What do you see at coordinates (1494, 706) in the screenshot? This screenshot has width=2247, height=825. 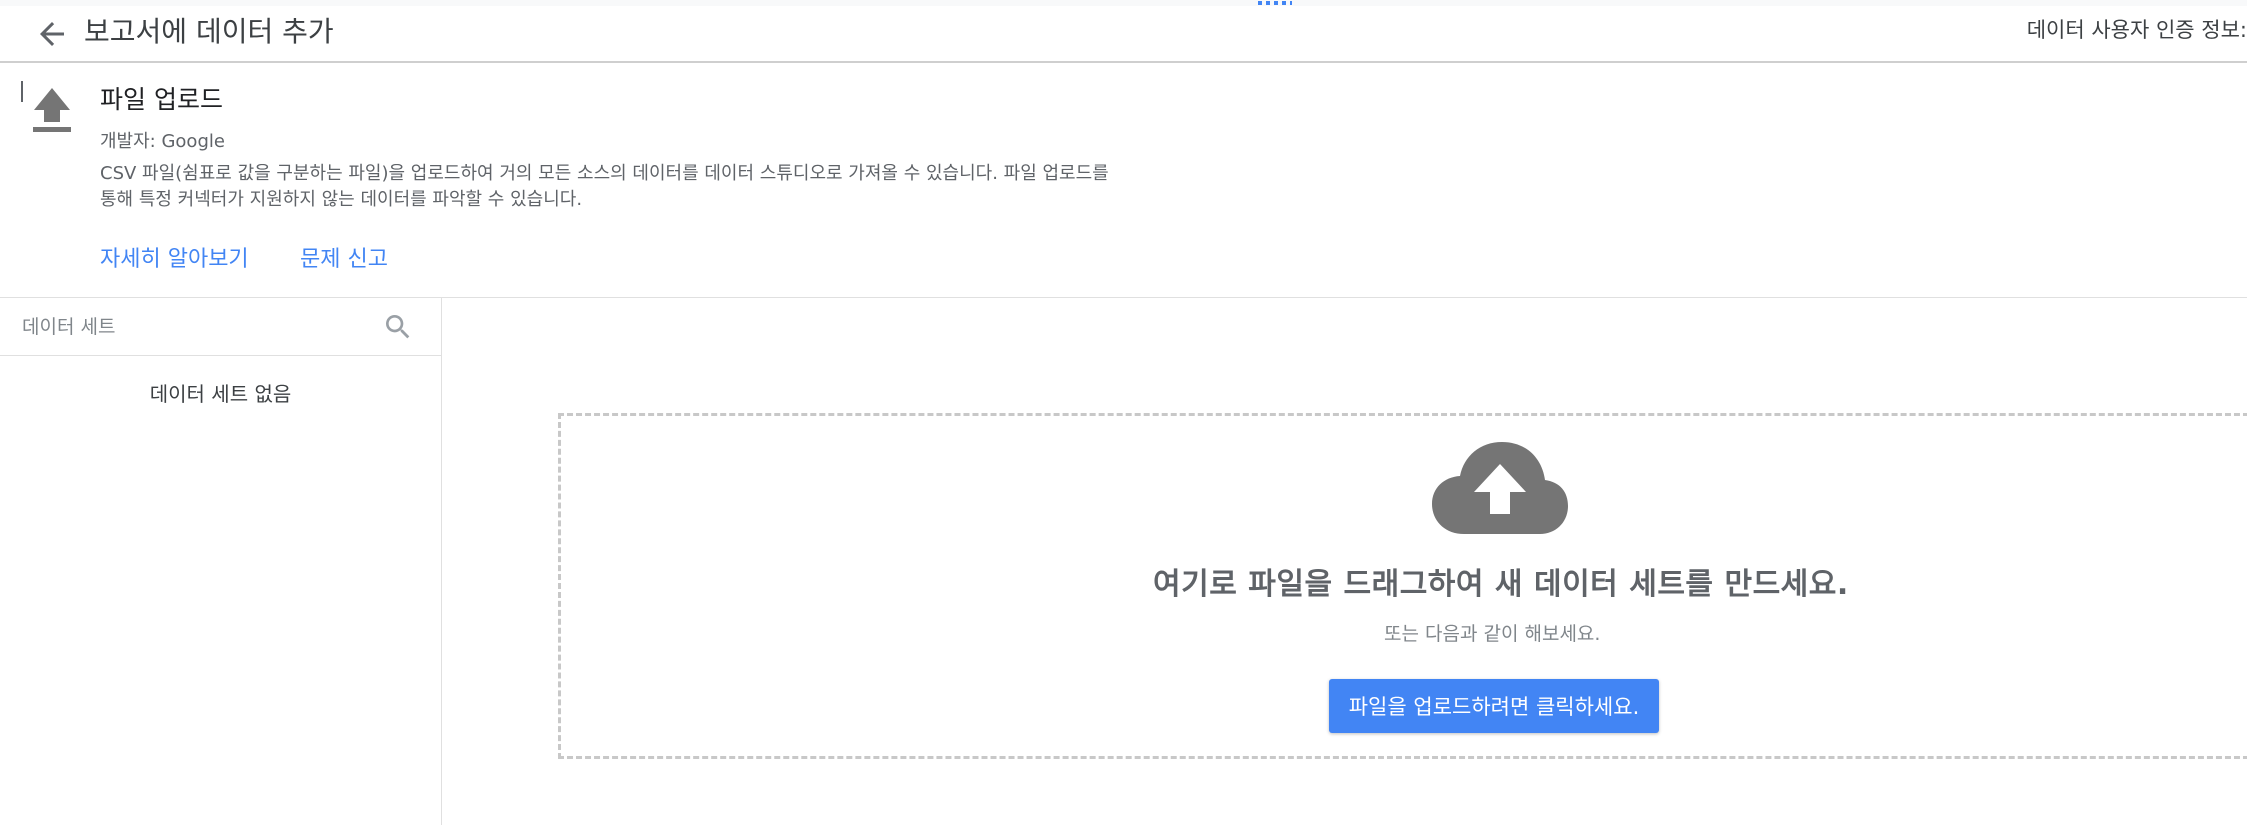 I see `upload-file-button: 파일을 업로드하려면 클릭하세요.` at bounding box center [1494, 706].